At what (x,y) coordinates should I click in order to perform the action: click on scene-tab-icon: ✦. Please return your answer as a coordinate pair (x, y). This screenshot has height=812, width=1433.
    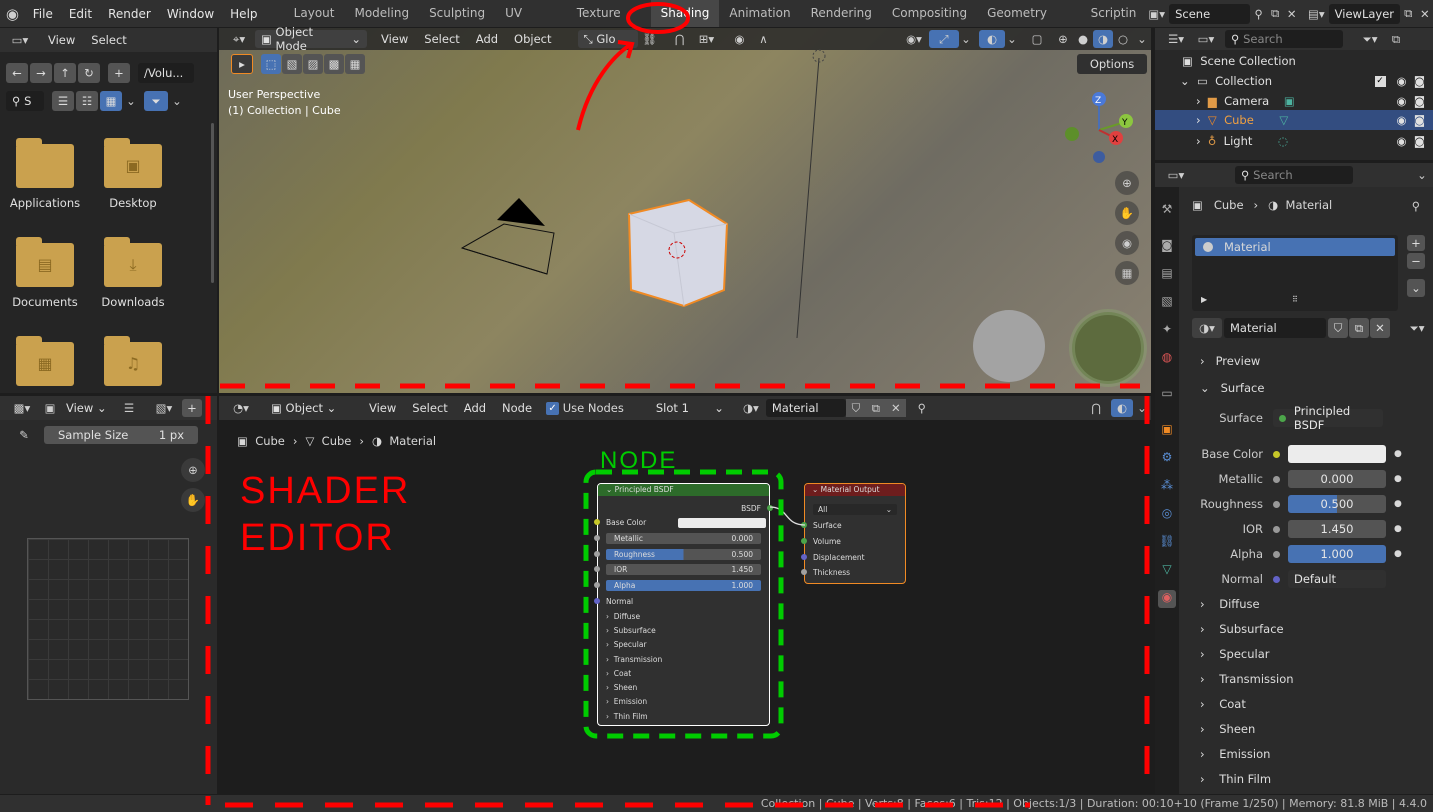
    Looking at the image, I should click on (1167, 331).